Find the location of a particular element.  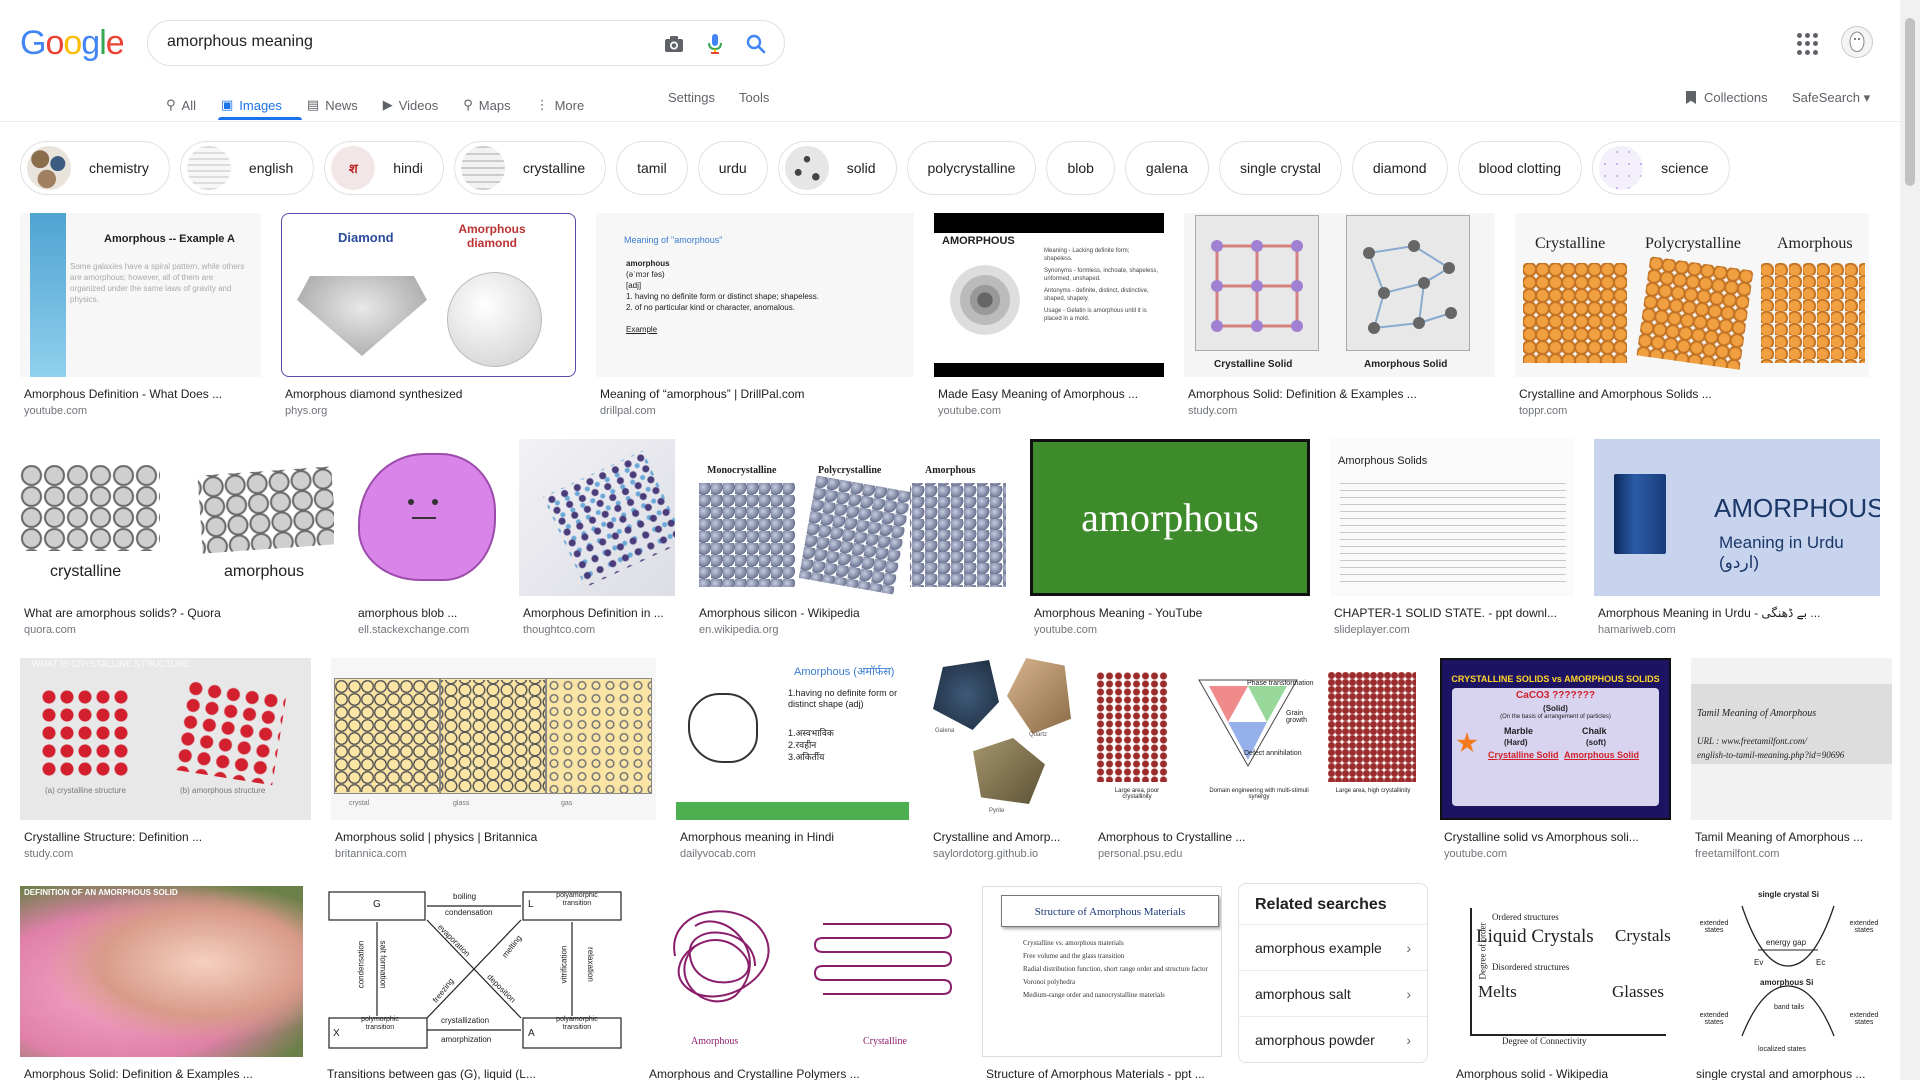

chip-label: chemistry is located at coordinates (119, 168).